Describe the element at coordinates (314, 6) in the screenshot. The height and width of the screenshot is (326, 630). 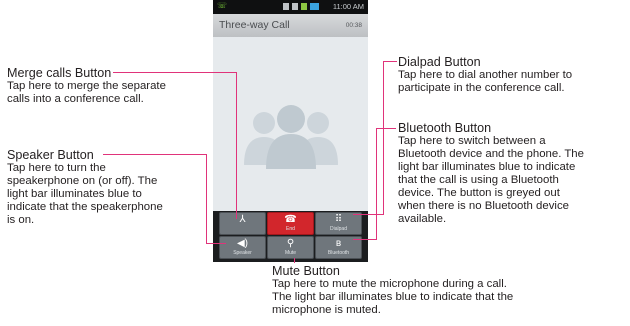
I see `battery-icon` at that location.